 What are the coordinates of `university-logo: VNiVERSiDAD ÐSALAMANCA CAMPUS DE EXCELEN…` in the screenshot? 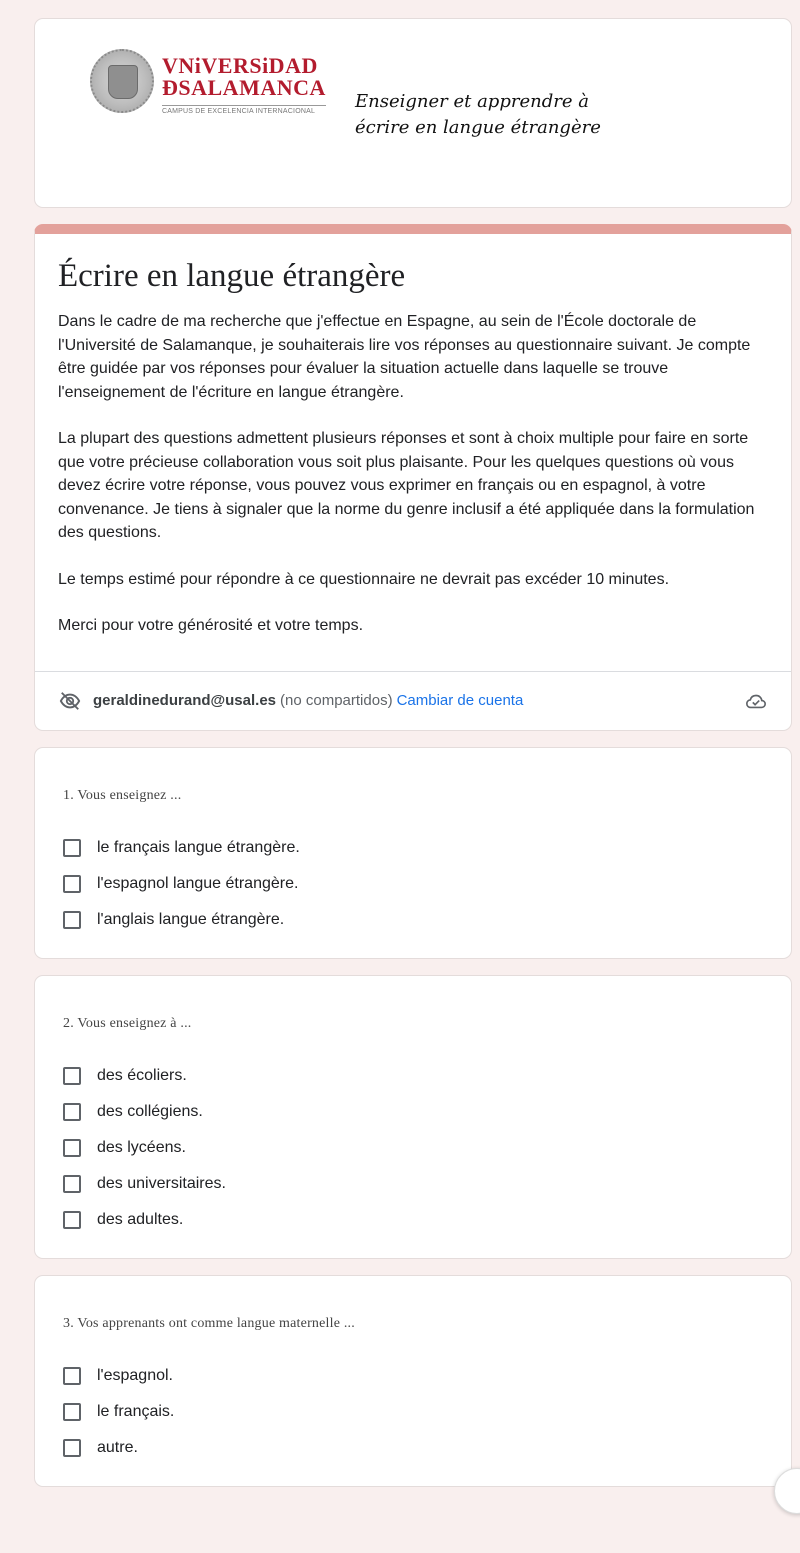 It's located at (208, 82).